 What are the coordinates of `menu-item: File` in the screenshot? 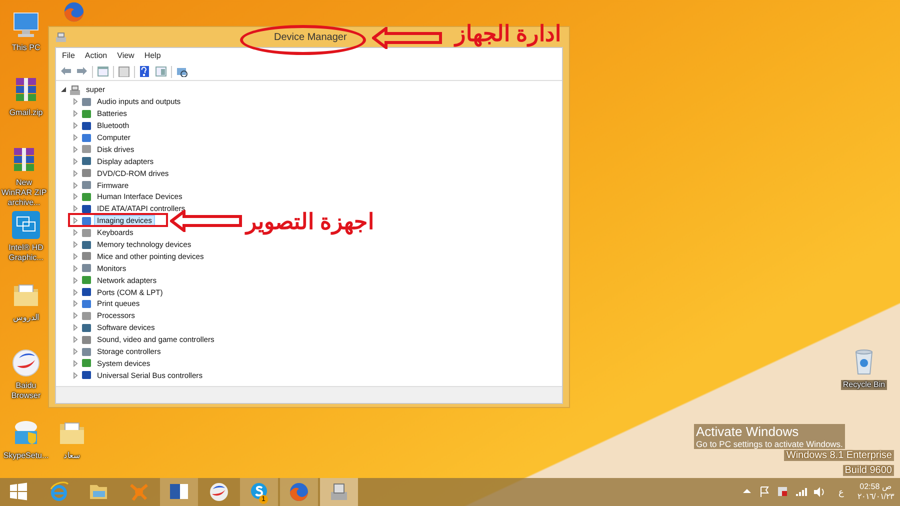 It's located at (68, 55).